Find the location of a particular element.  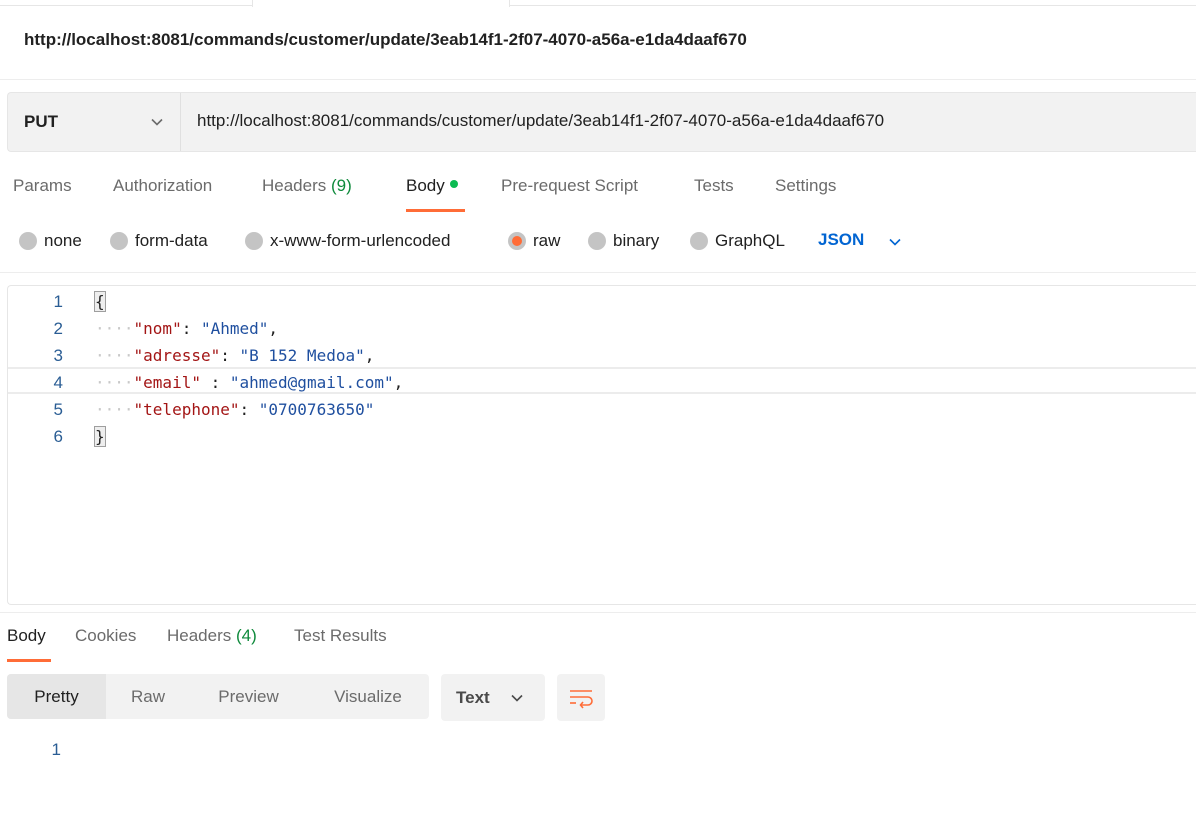

radio-label: raw is located at coordinates (547, 240).